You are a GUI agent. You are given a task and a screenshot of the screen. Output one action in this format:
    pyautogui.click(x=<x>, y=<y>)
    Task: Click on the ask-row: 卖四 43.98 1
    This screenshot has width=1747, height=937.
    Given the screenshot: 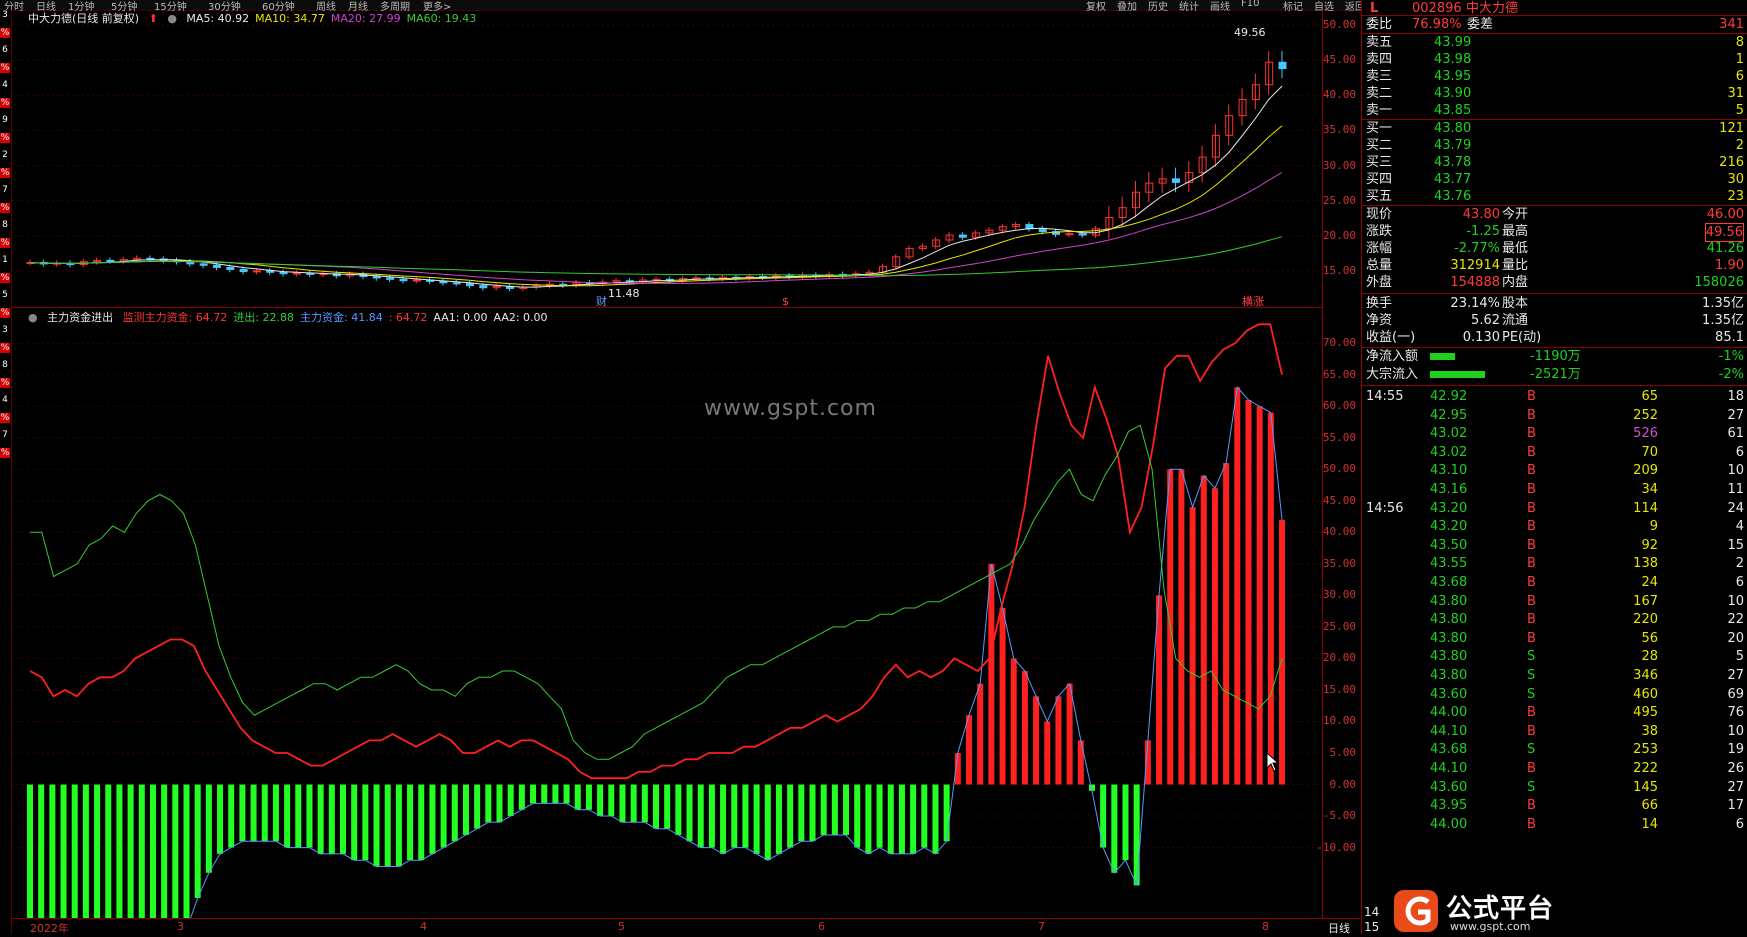 What is the action you would take?
    pyautogui.click(x=1554, y=59)
    